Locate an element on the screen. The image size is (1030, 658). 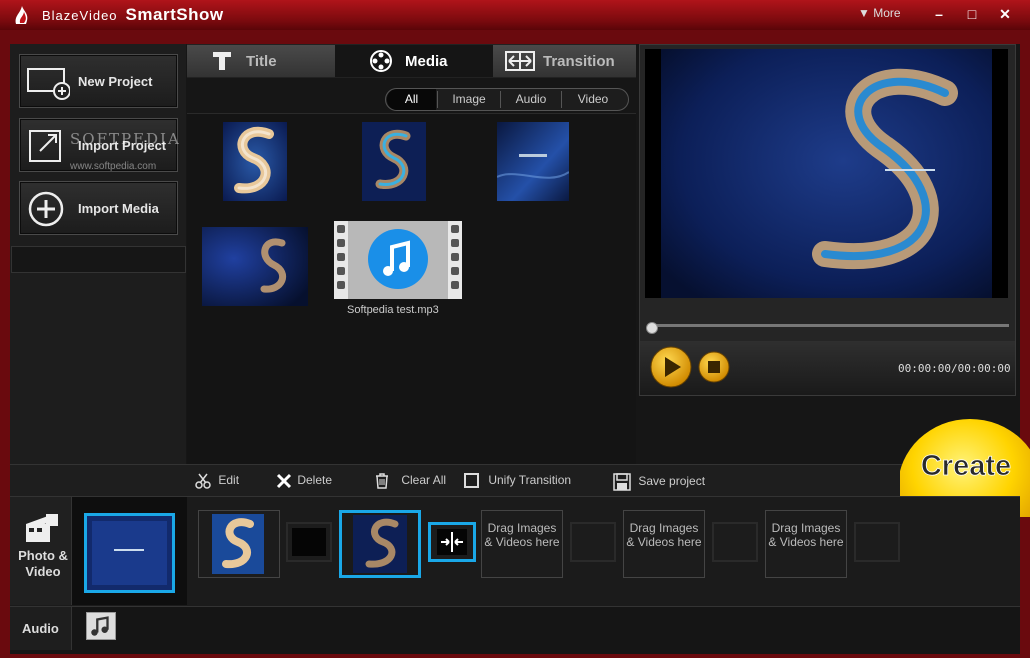
playback-time: 00:00:00/00:00:00 is located at coordinates (954, 368).